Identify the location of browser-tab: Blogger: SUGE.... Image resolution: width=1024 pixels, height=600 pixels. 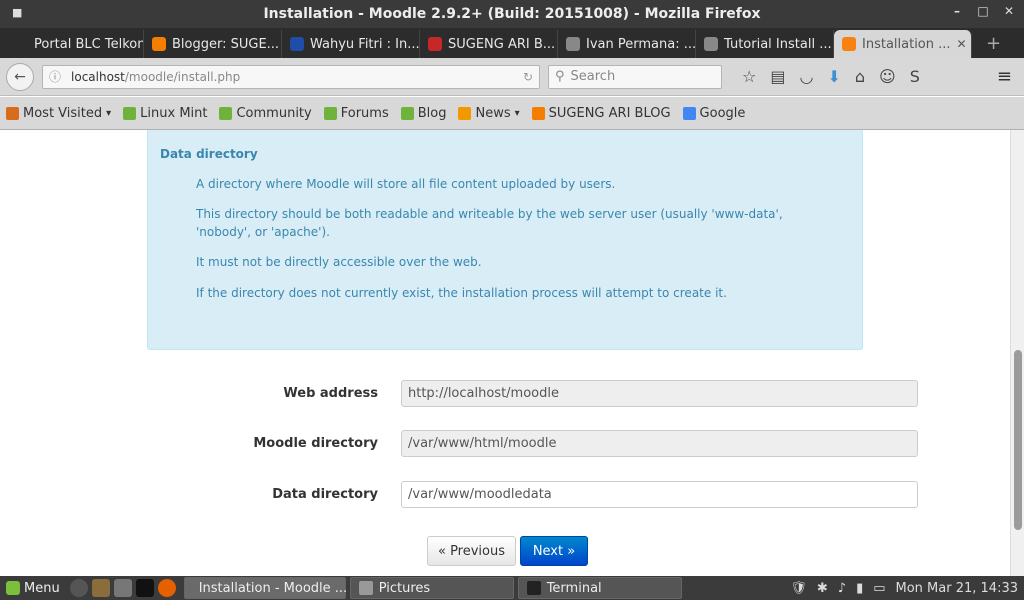
(213, 44).